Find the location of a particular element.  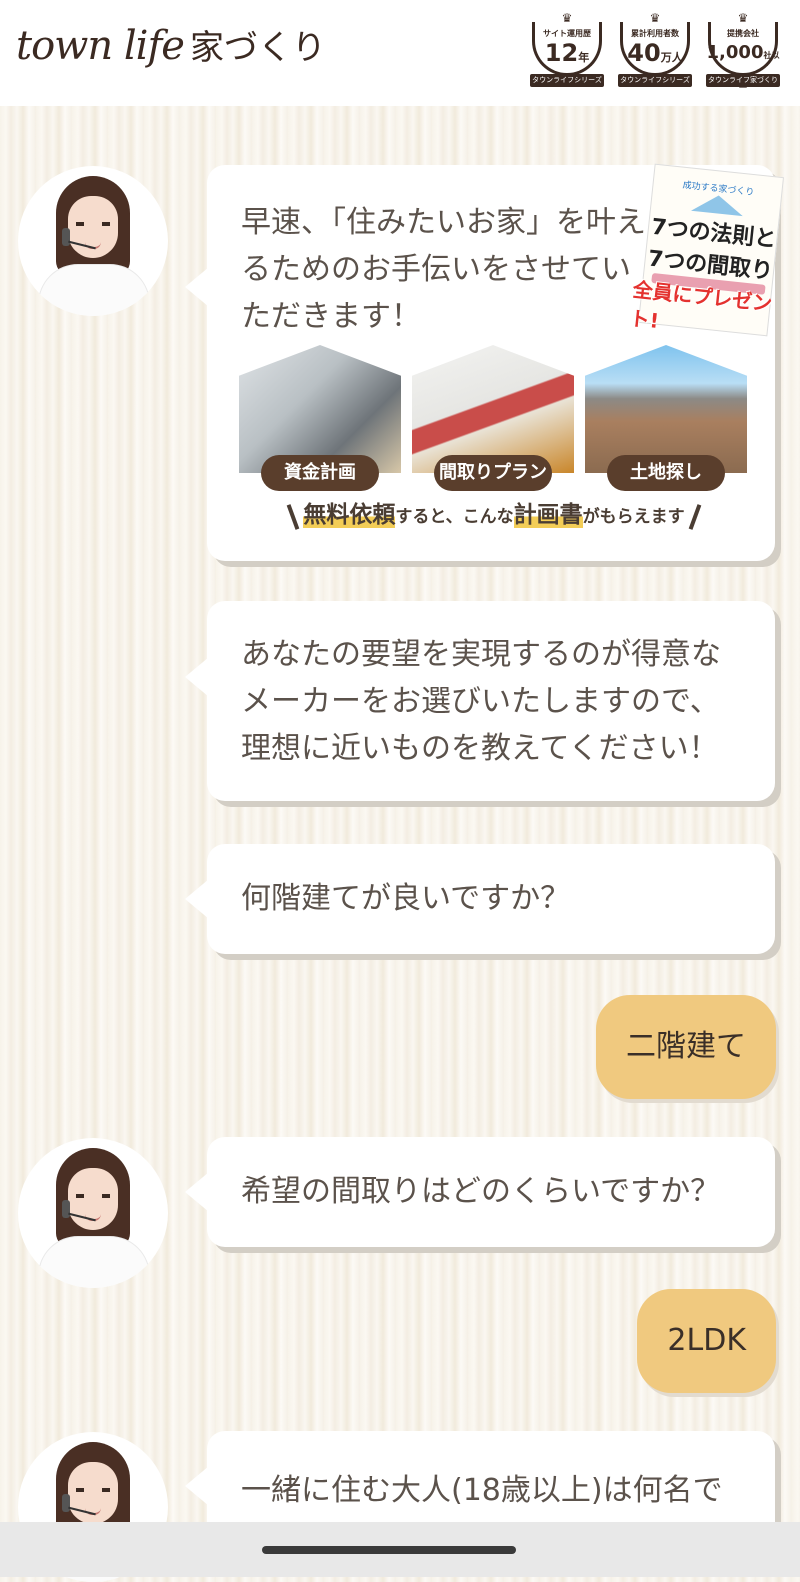

welcome-text: 早速、「住みたいお家」を叶えるためのお手伝いをさせていただきます！ is located at coordinates (443, 269).